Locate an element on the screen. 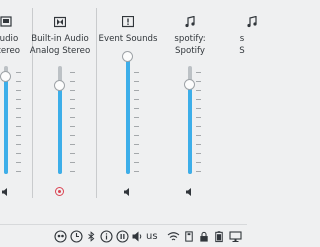 The width and height of the screenshot is (320, 247). clock-icon is located at coordinates (76, 236).